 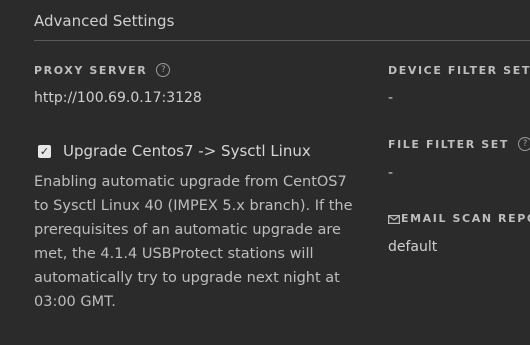 What do you see at coordinates (118, 98) in the screenshot?
I see `proxy-server-value: http://100.69.0.17:3128` at bounding box center [118, 98].